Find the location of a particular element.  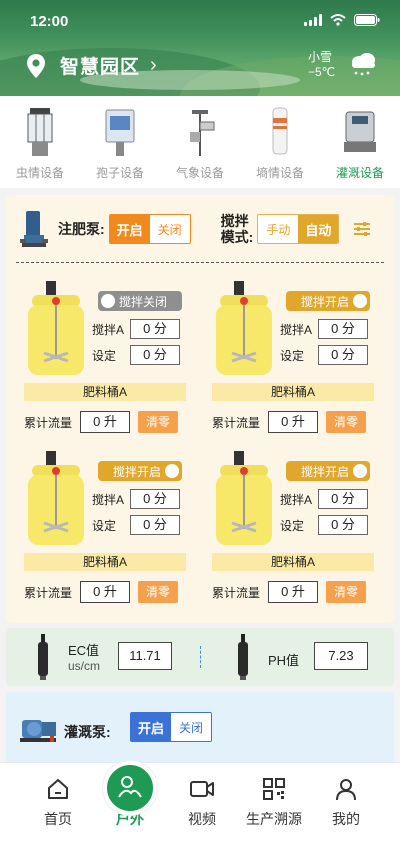

tab-weather-device: 气象设备 is located at coordinates (200, 142).